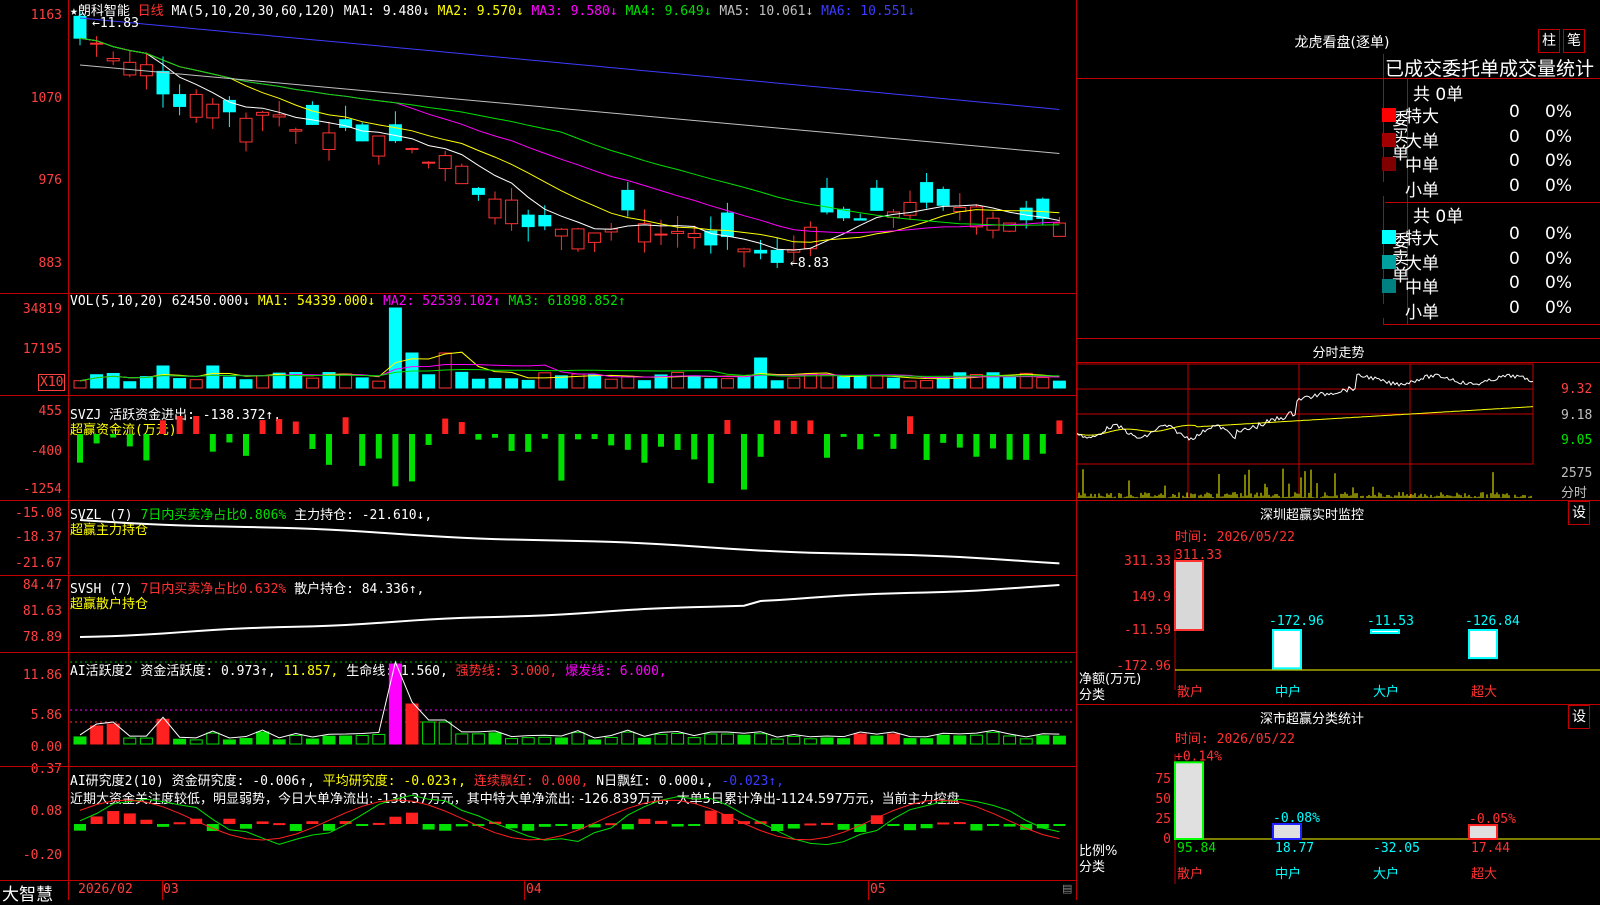  Describe the element at coordinates (171, 889) in the screenshot. I see `x-label: 03` at that location.